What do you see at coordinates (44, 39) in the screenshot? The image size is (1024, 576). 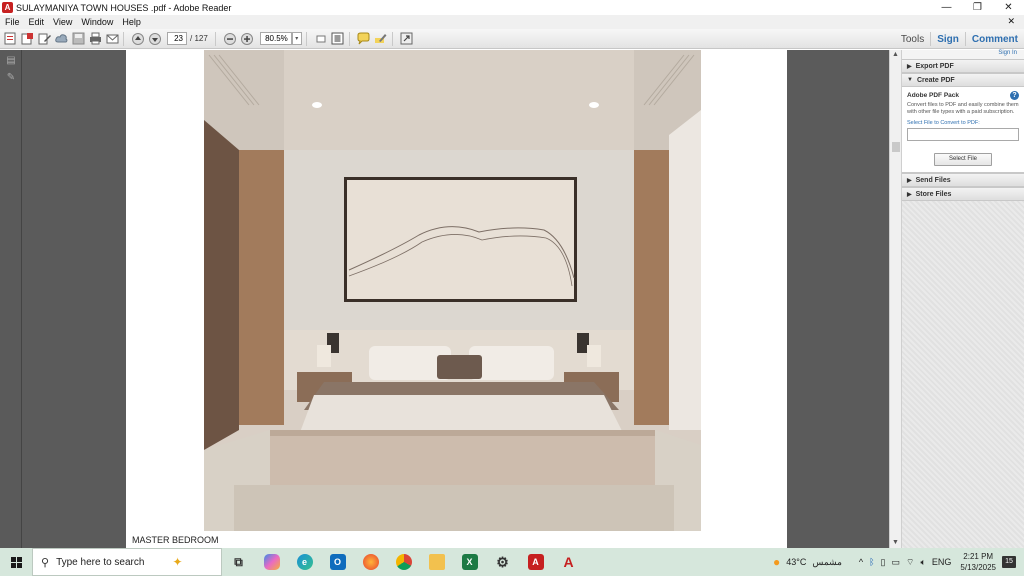 I see `edit-icon` at bounding box center [44, 39].